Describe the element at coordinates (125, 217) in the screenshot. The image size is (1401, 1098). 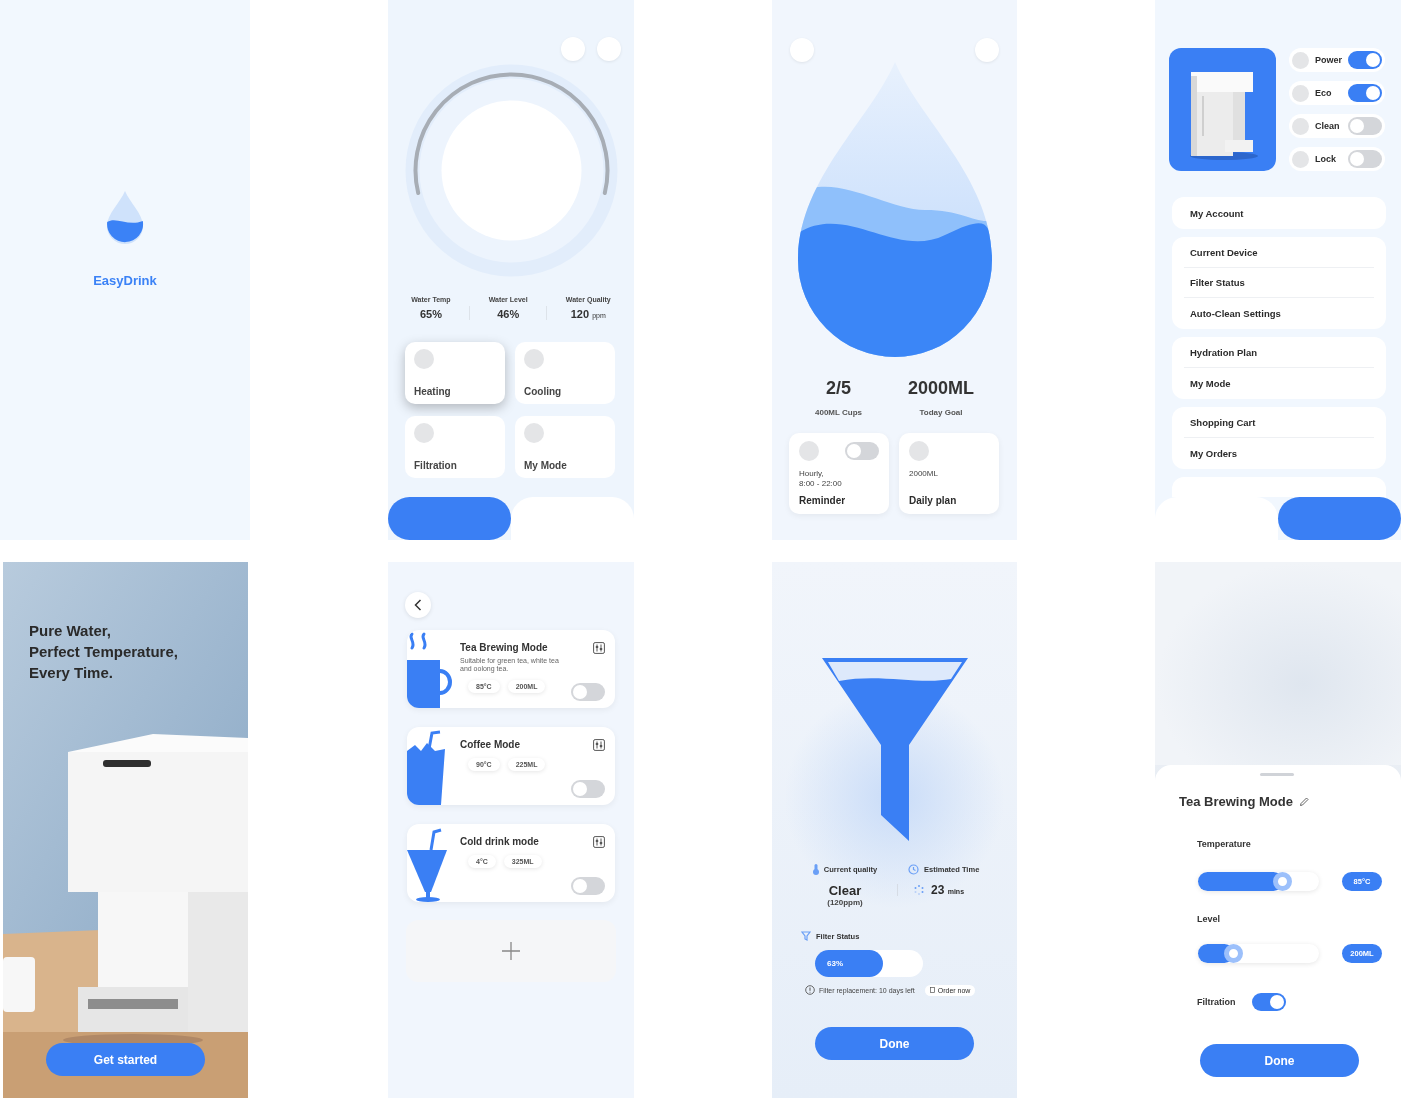
I see `water-drop-logo` at that location.